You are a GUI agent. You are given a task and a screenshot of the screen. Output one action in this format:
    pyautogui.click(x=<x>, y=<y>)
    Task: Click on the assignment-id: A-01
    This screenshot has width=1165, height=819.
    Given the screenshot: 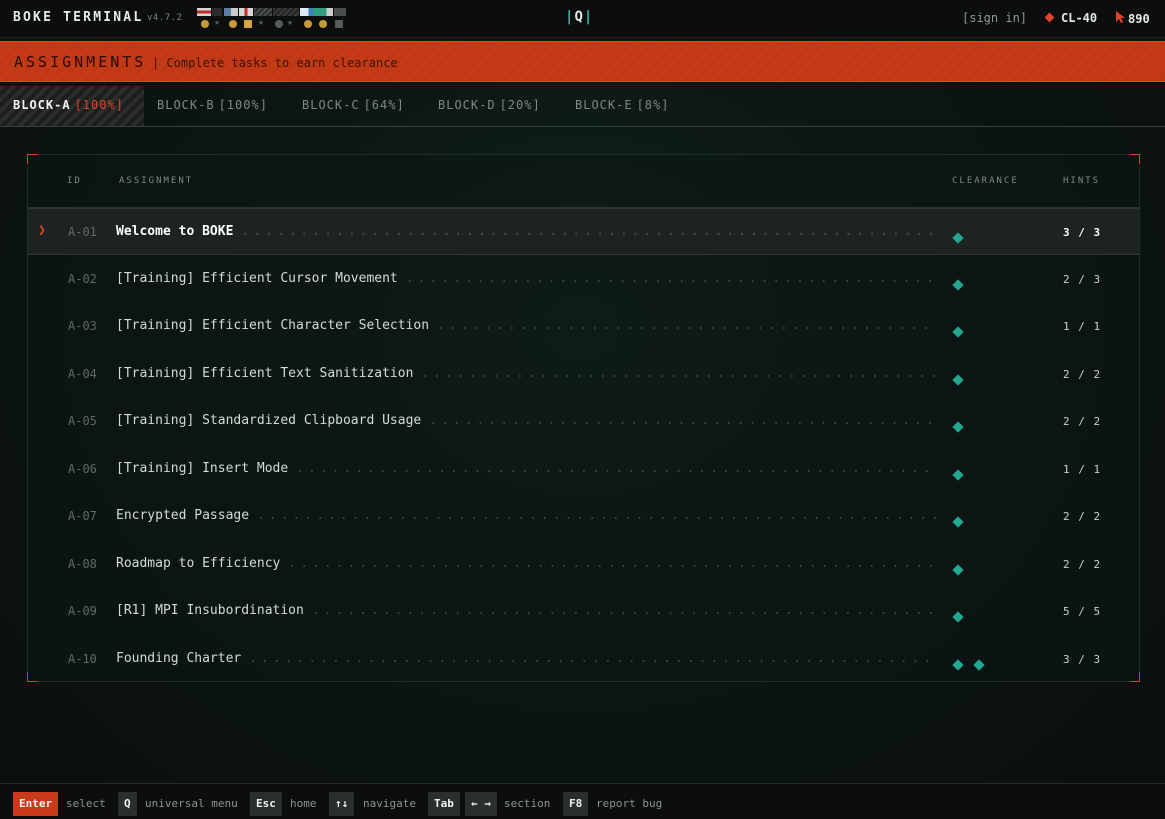 What is the action you would take?
    pyautogui.click(x=82, y=232)
    